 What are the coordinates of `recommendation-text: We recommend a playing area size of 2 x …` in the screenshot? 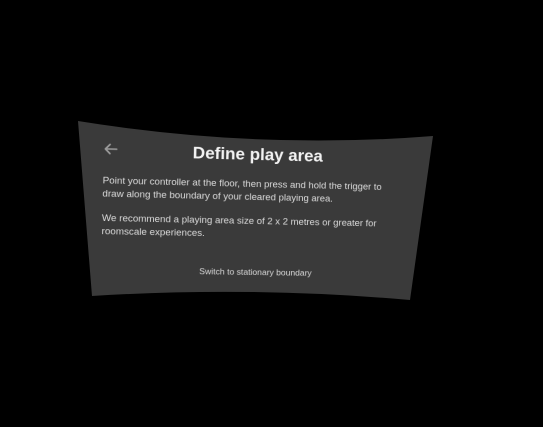 It's located at (239, 225).